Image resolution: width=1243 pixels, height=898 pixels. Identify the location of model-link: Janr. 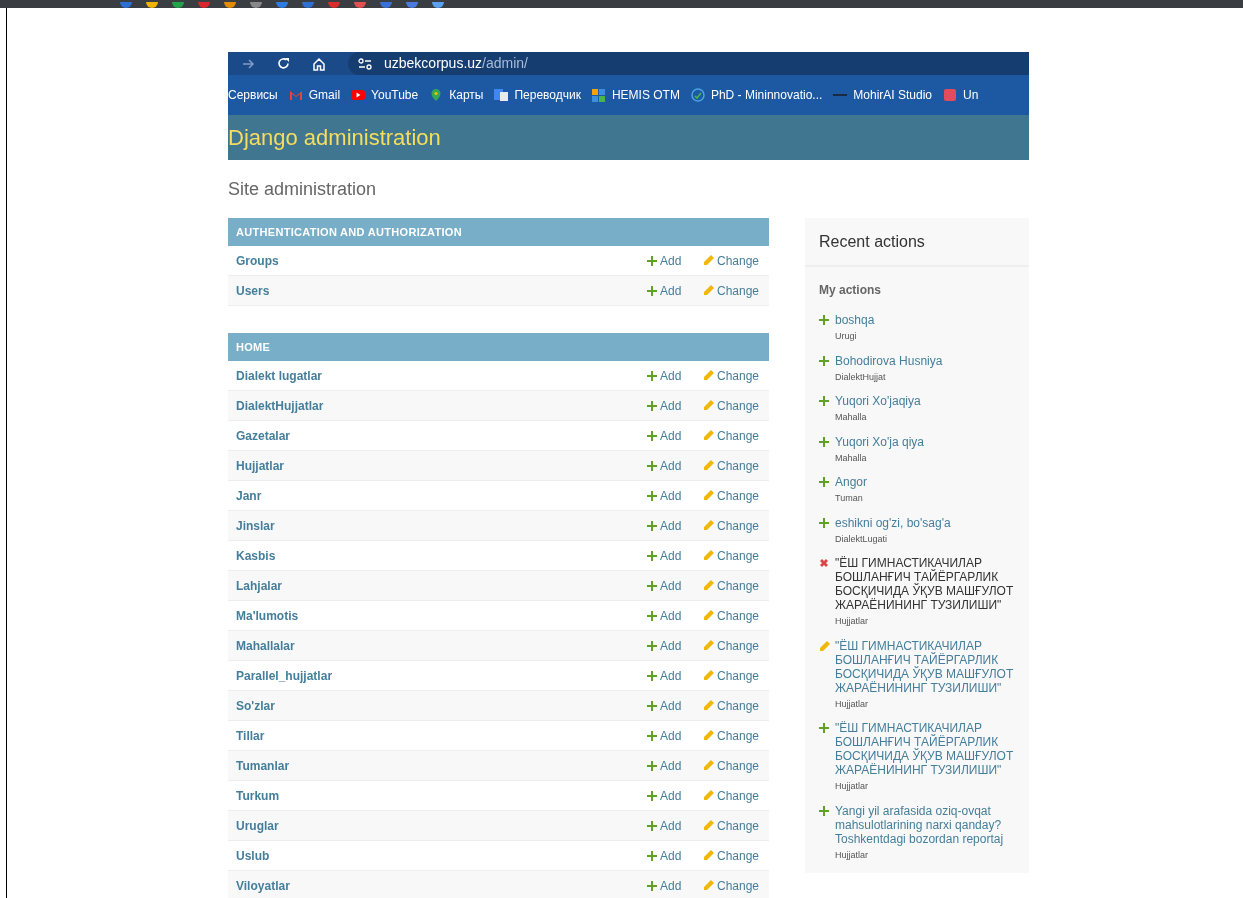
(441, 495).